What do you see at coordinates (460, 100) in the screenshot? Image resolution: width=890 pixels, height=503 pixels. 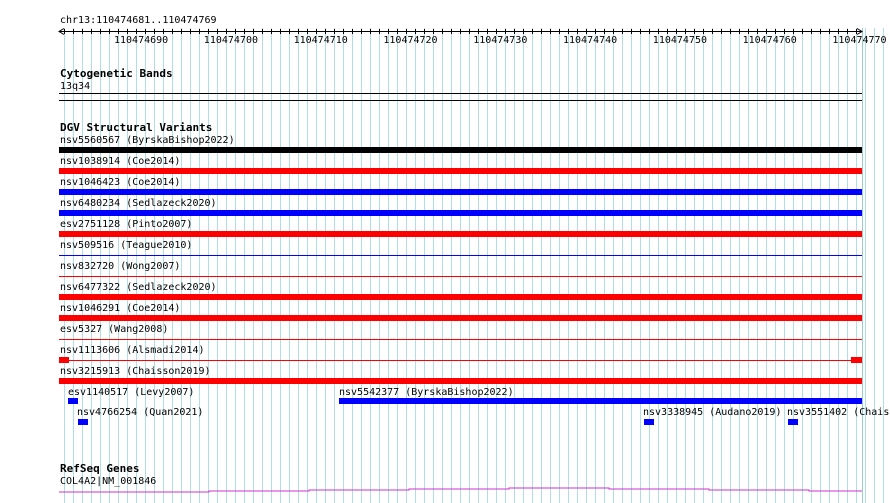 I see `track-divider` at bounding box center [460, 100].